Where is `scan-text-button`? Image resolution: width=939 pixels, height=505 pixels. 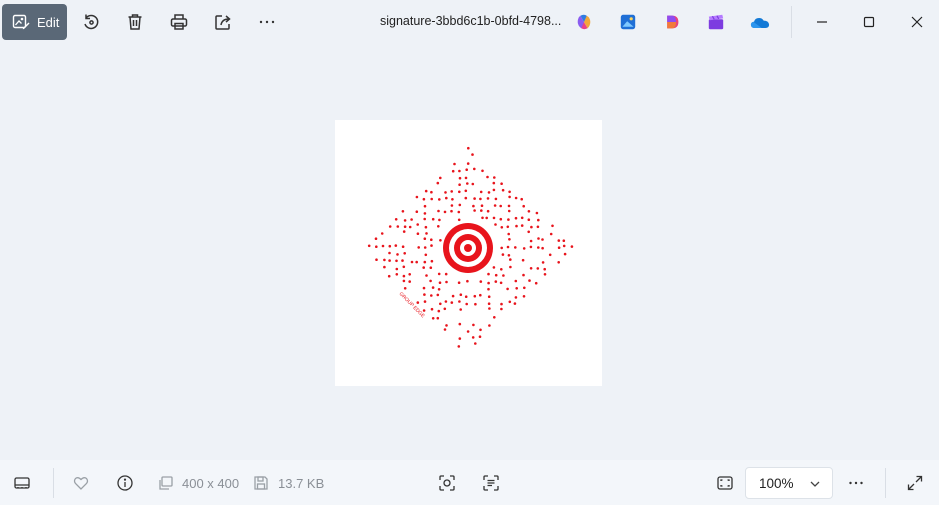 scan-text-button is located at coordinates (491, 483).